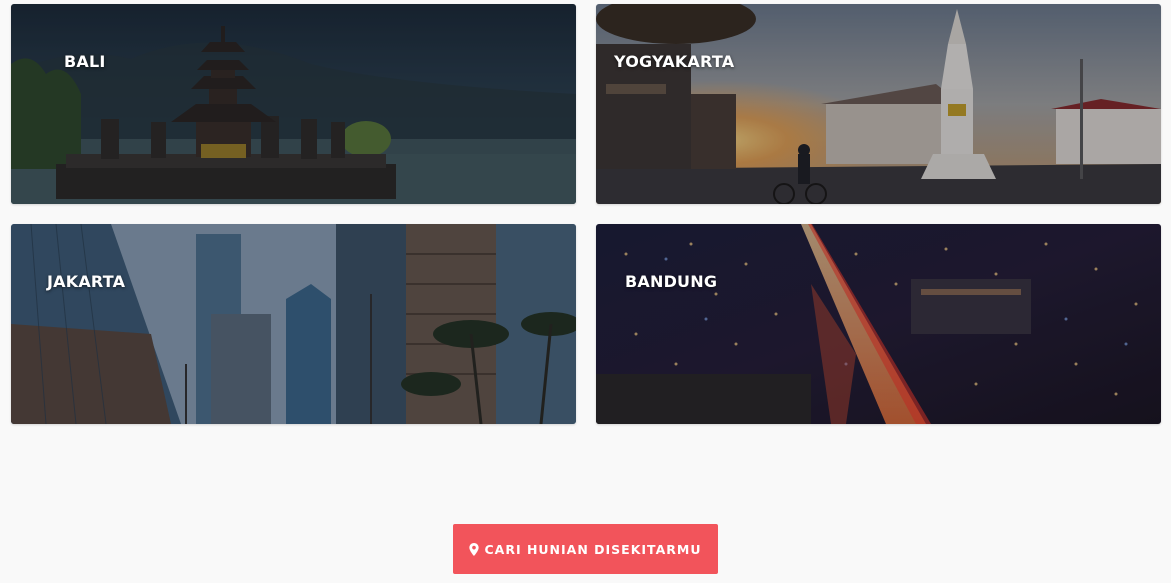 The image size is (1171, 583). What do you see at coordinates (674, 61) in the screenshot?
I see `city-name-label: YOGYAKARTA` at bounding box center [674, 61].